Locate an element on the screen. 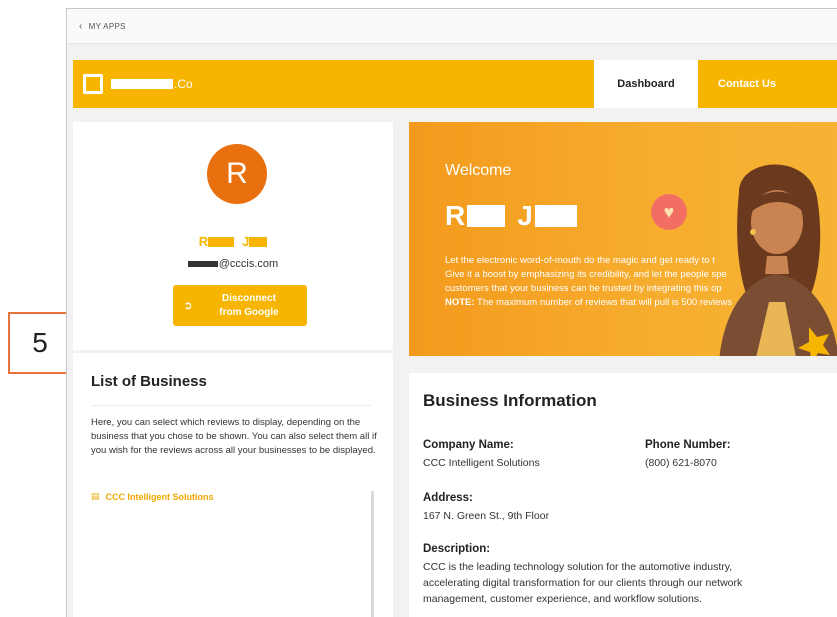  address-label: Address: is located at coordinates (448, 498).